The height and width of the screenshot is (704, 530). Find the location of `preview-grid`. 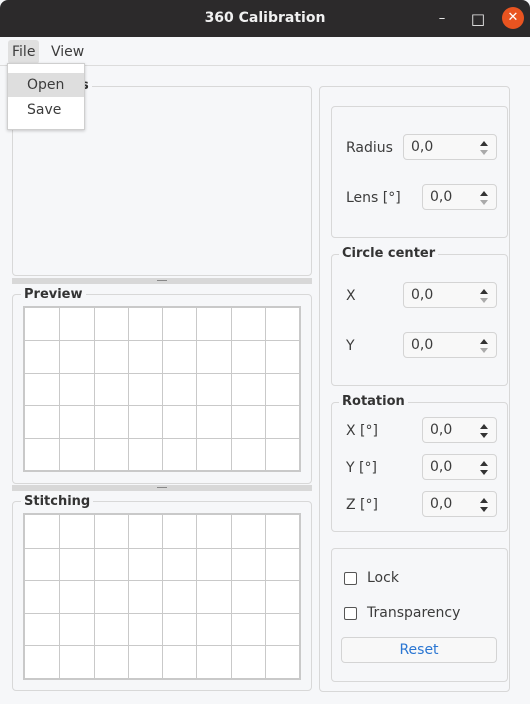

preview-grid is located at coordinates (162, 389).